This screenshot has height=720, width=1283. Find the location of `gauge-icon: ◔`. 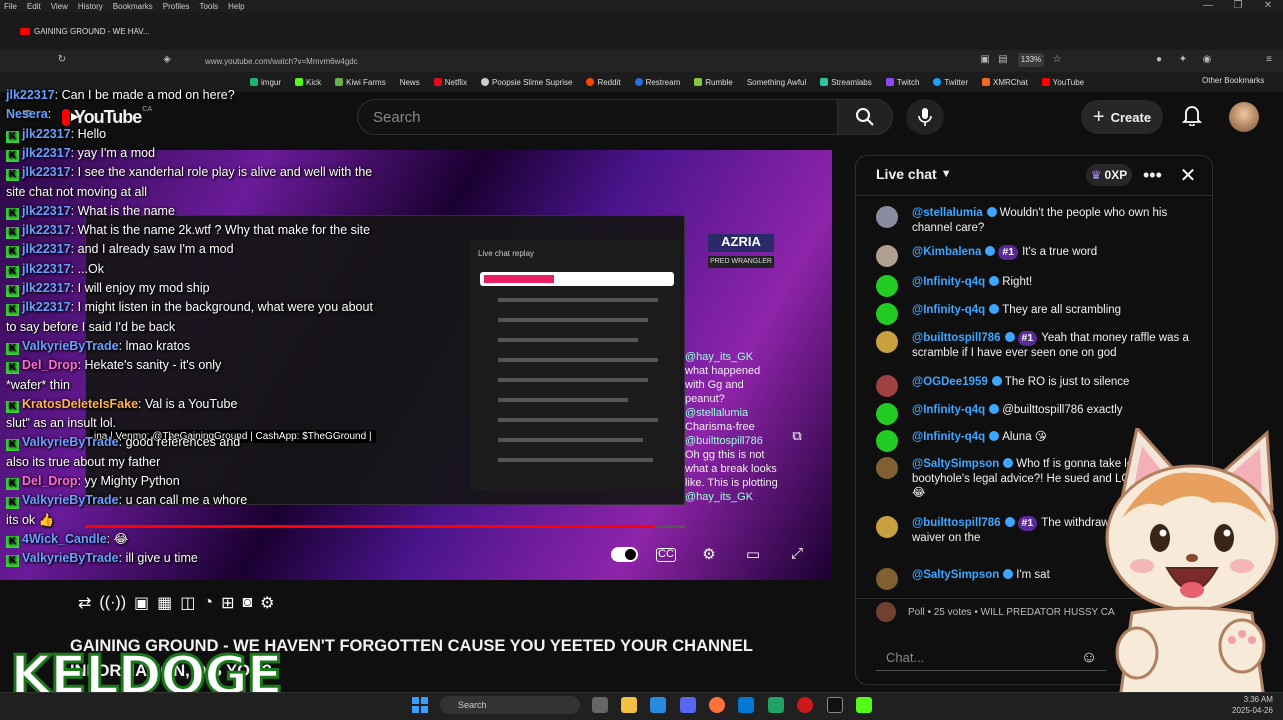

gauge-icon: ◔ is located at coordinates (208, 603).